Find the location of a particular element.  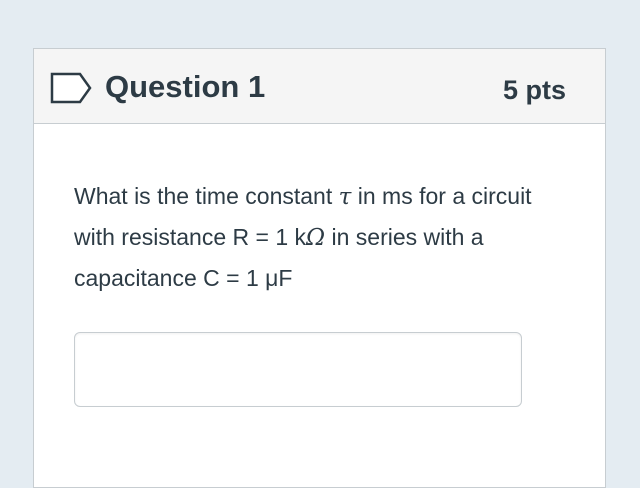

question-title: Question 1 is located at coordinates (185, 86).